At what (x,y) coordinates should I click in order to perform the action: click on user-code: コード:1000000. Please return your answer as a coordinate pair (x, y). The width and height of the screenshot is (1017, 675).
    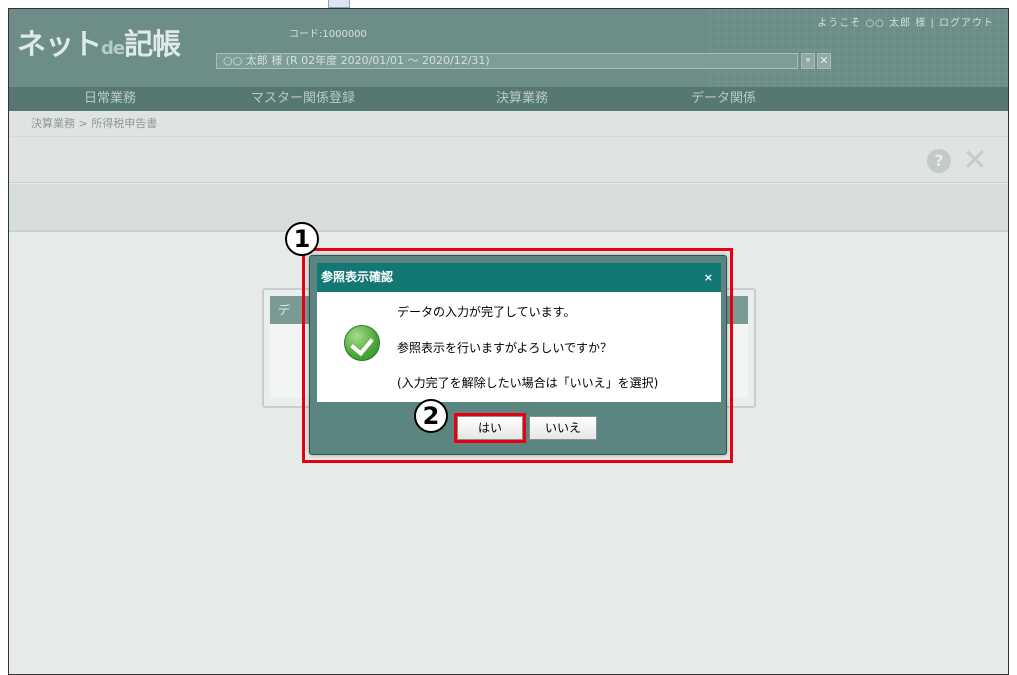
    Looking at the image, I should click on (328, 34).